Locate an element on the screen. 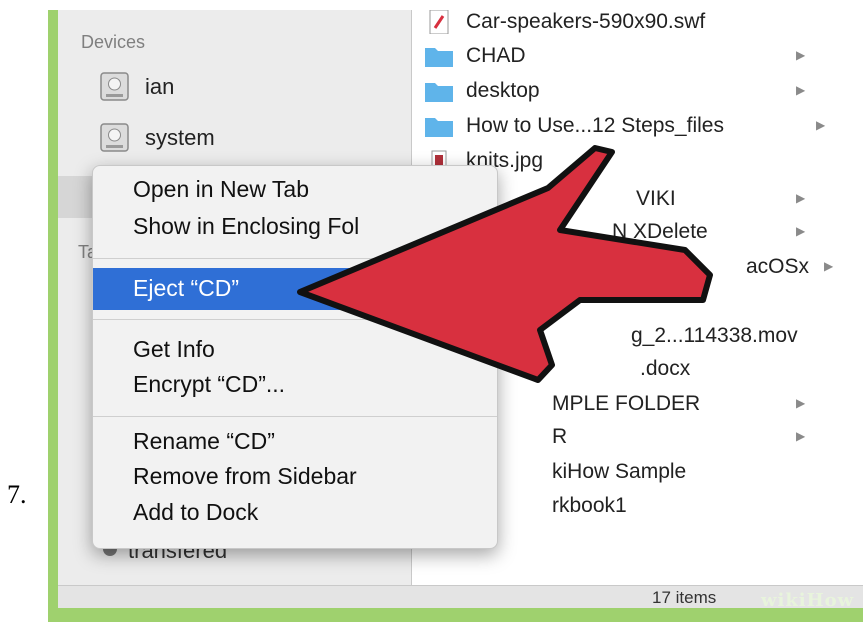  file-name: MPLE FOLDER is located at coordinates (626, 403).